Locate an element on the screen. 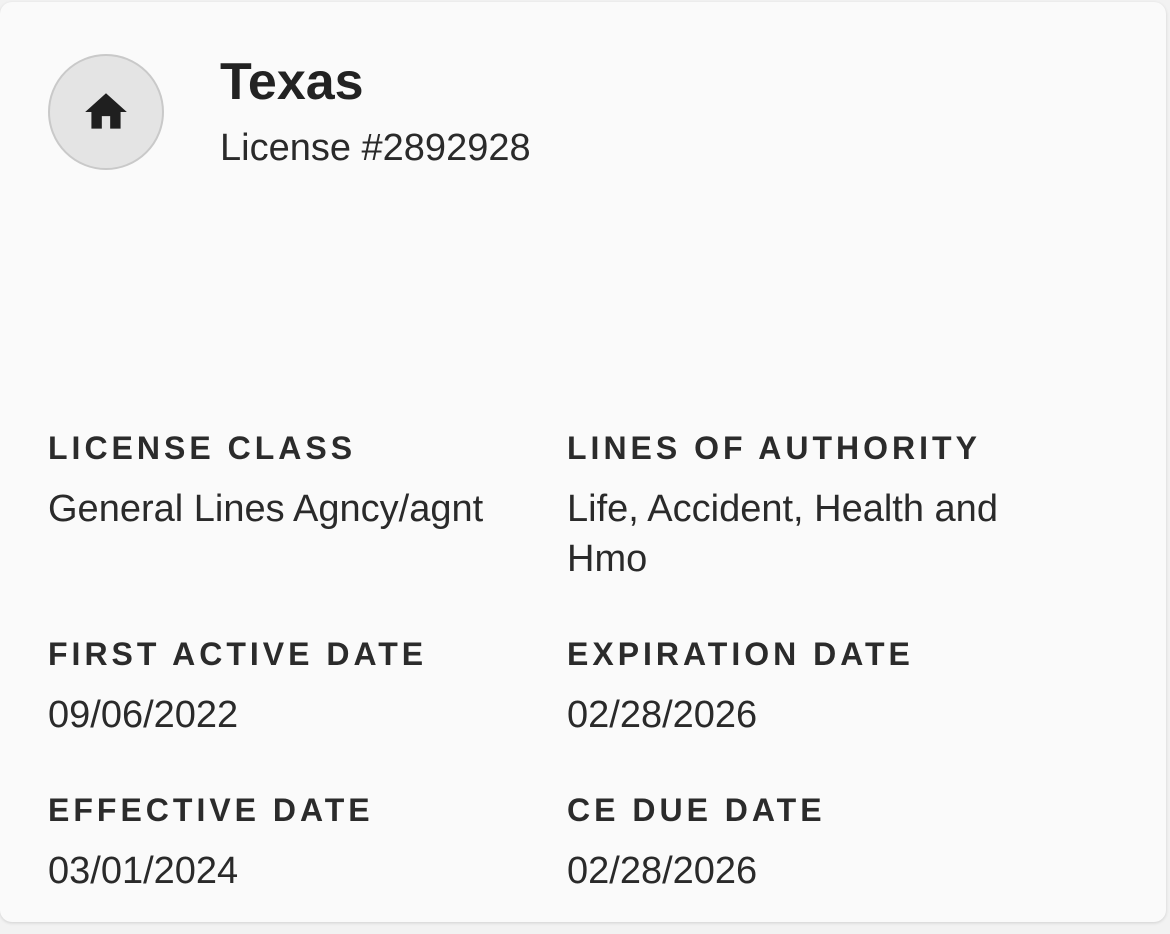  field-value: 03/01/2024 is located at coordinates (143, 871).